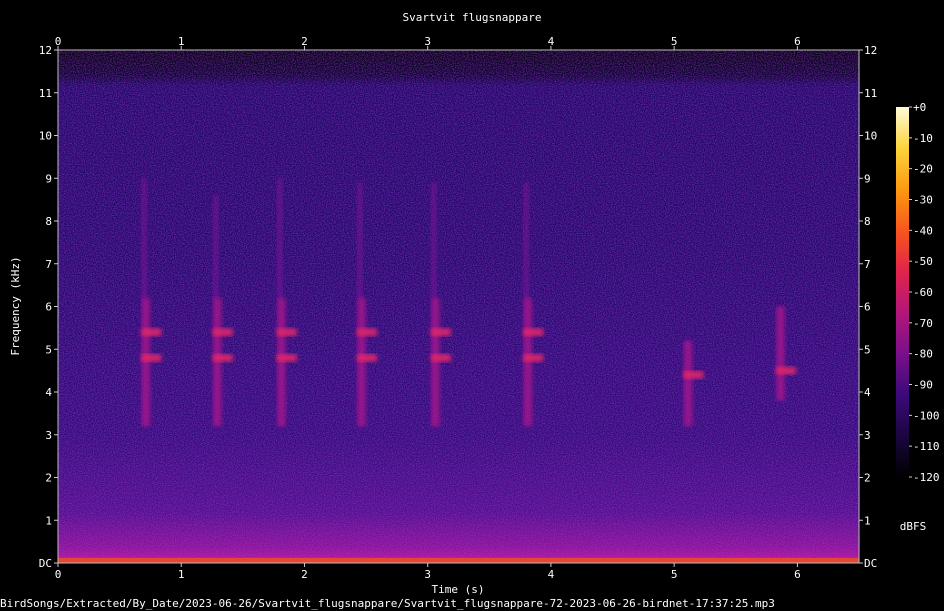  I want to click on colorbar-tick-label: -50, so click(923, 261).